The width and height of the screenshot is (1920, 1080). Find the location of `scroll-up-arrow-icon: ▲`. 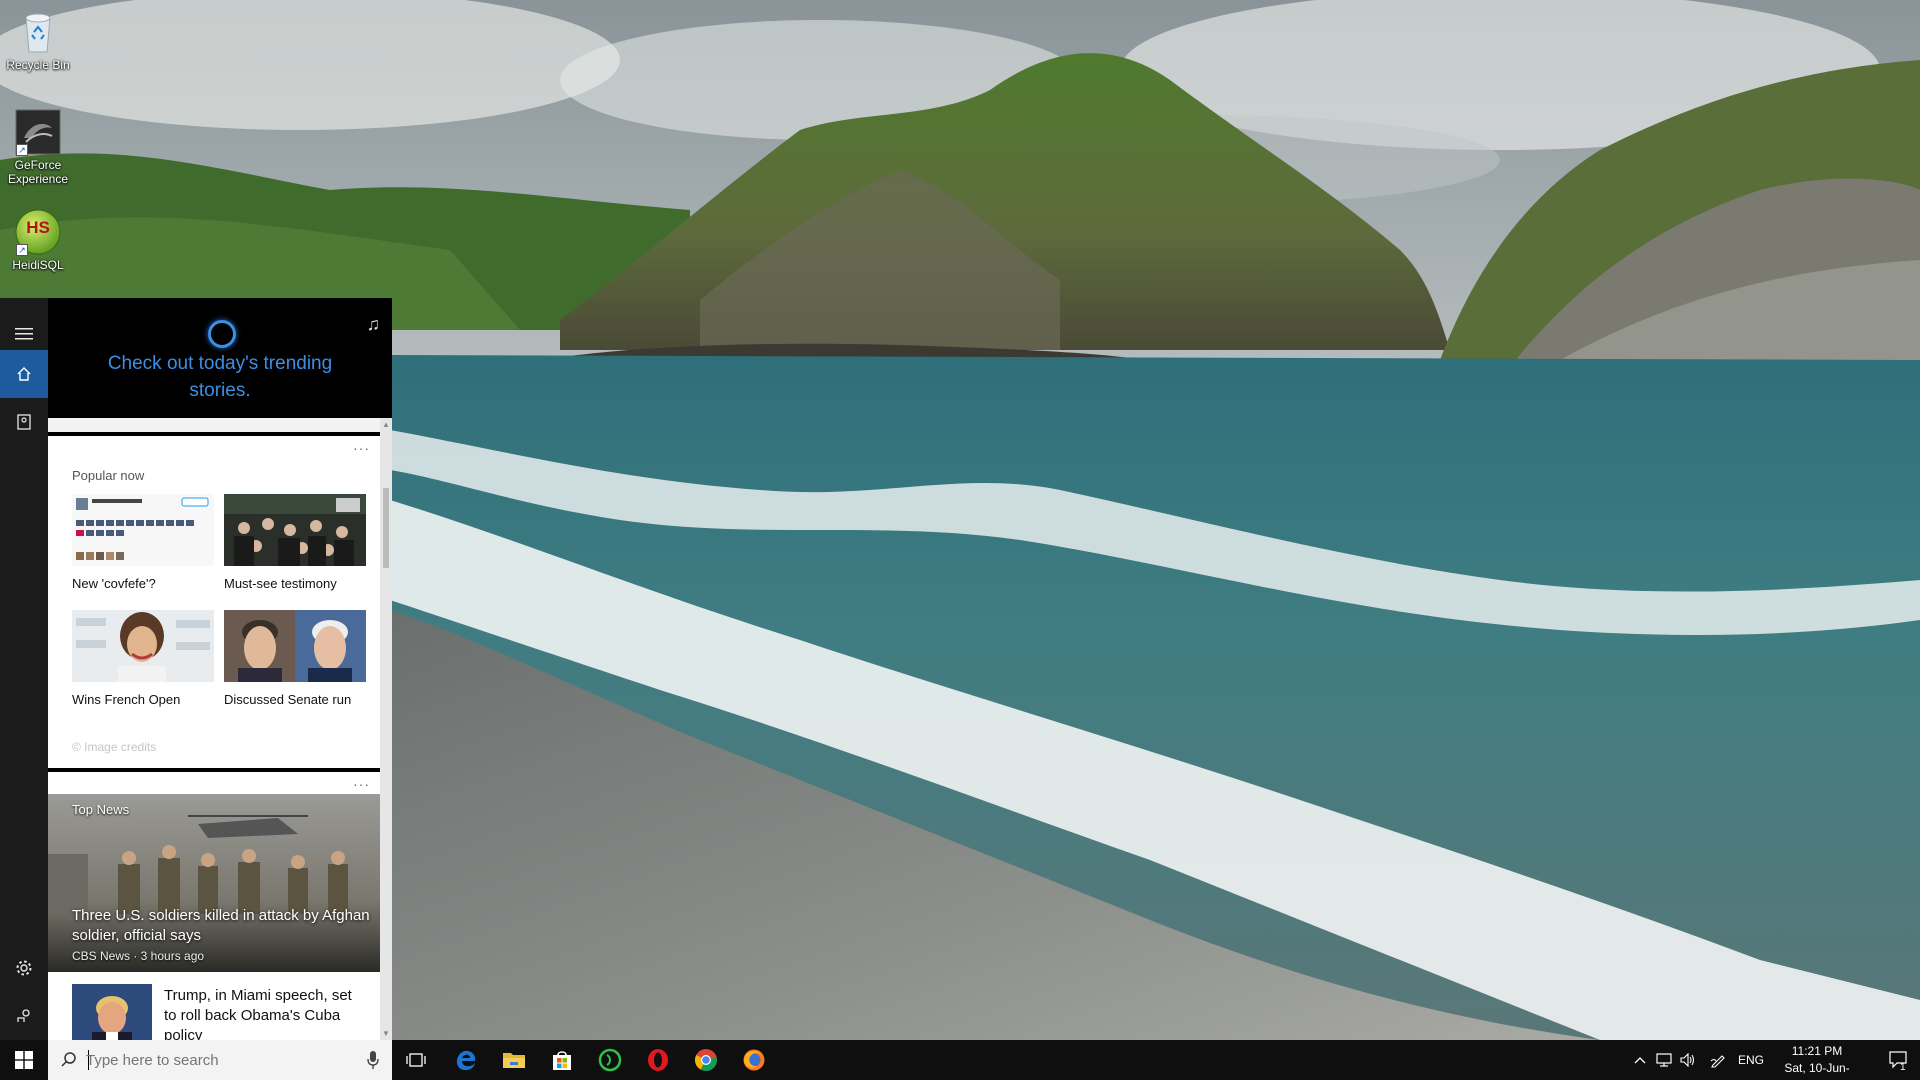

scroll-up-arrow-icon: ▲ is located at coordinates (386, 424).